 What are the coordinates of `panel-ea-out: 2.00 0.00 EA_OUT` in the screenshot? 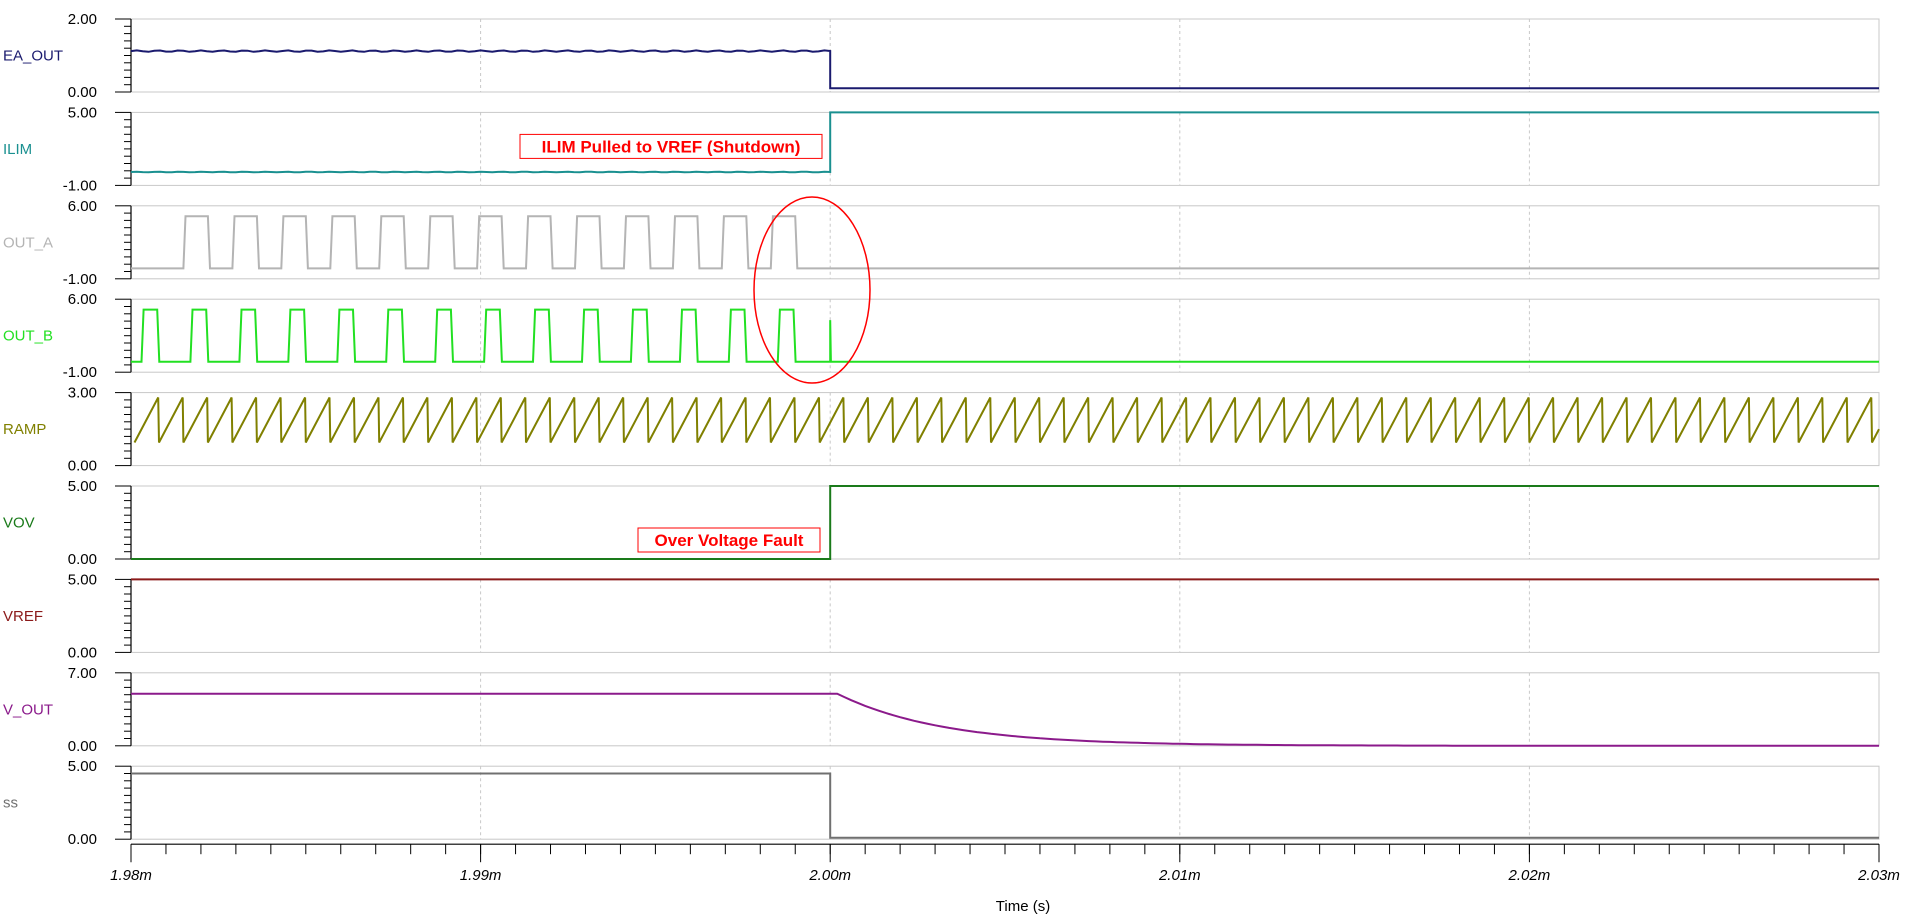 It's located at (941, 56).